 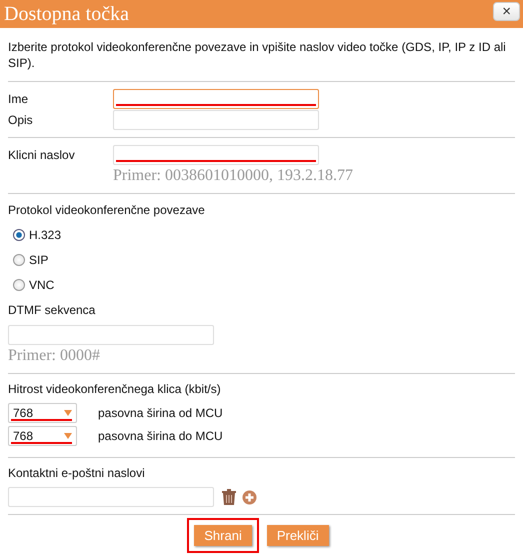 What do you see at coordinates (115, 389) in the screenshot?
I see `section-label: Hitrost videokonferenčnega klica (kbit/s)` at bounding box center [115, 389].